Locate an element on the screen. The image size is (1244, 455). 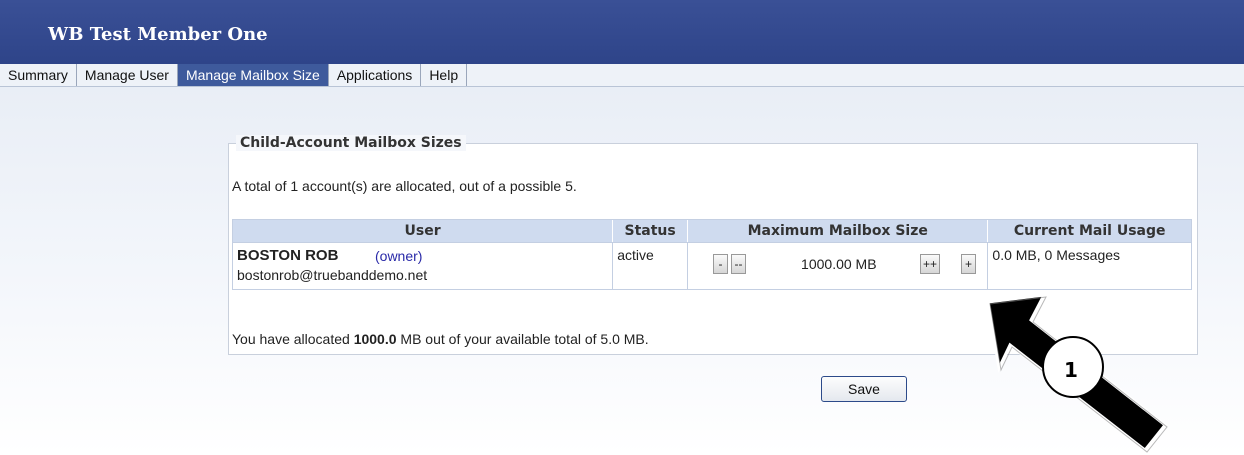
column-header-status: Status is located at coordinates (651, 231).